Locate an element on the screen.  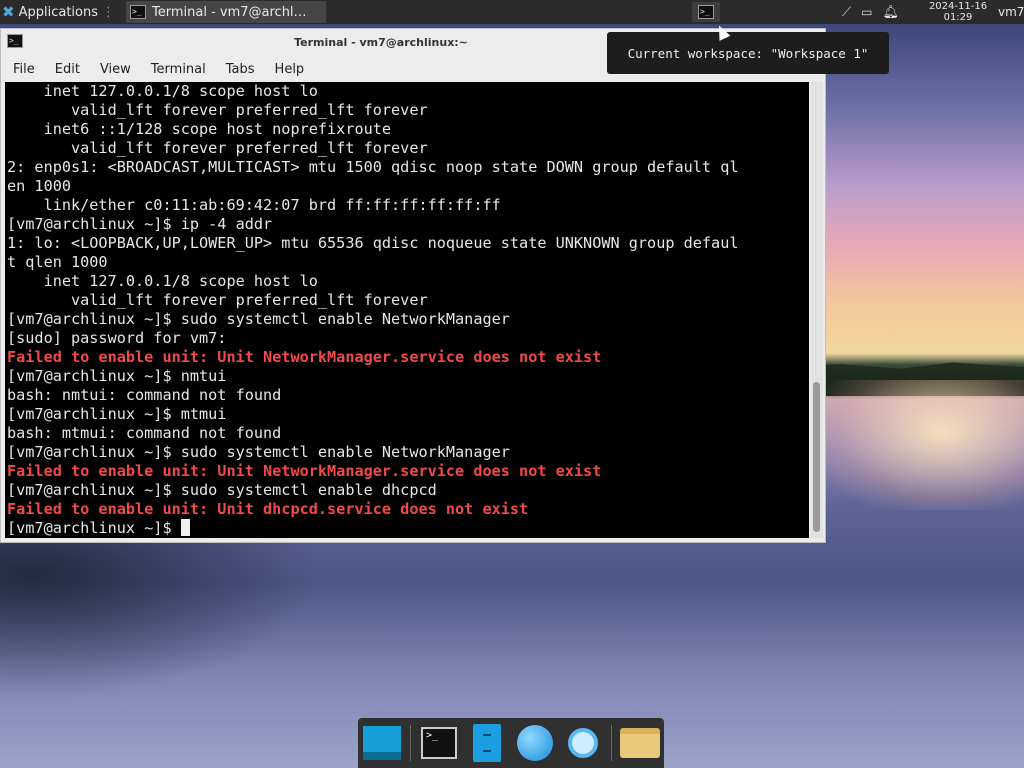
user-menu: vm7 is located at coordinates (1011, 12).